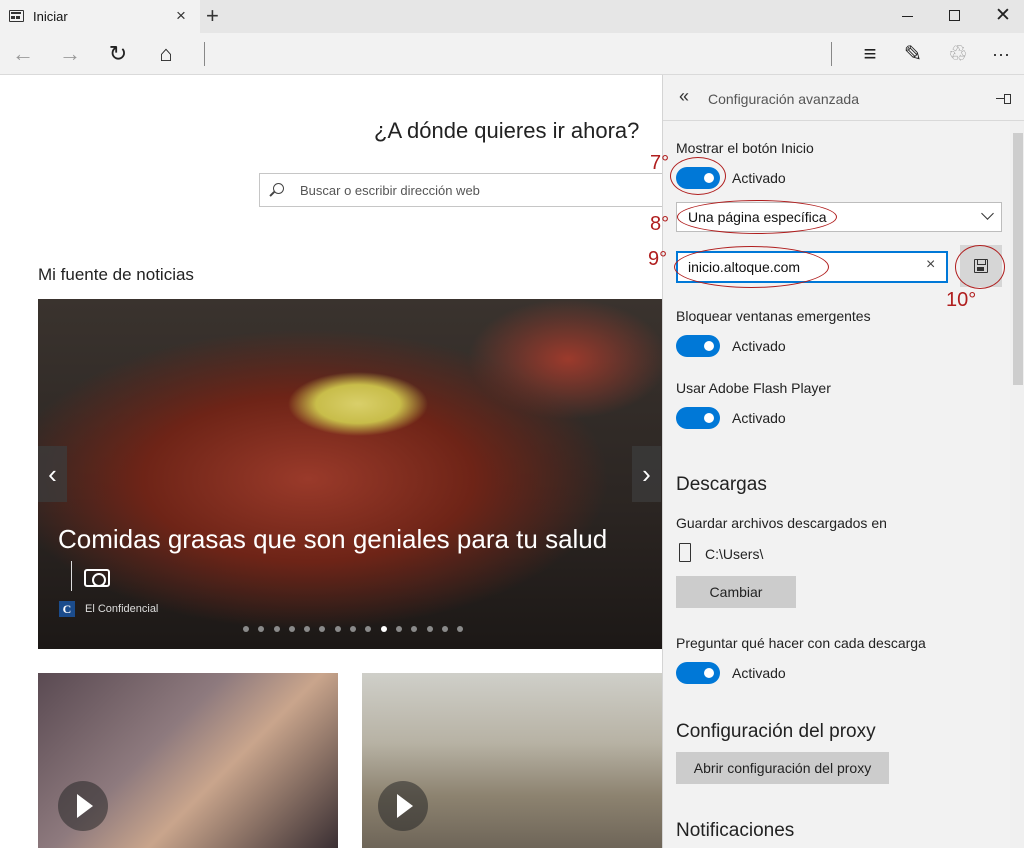  I want to click on page-headline: ¿A dónde quieres ir ahora?, so click(507, 130).